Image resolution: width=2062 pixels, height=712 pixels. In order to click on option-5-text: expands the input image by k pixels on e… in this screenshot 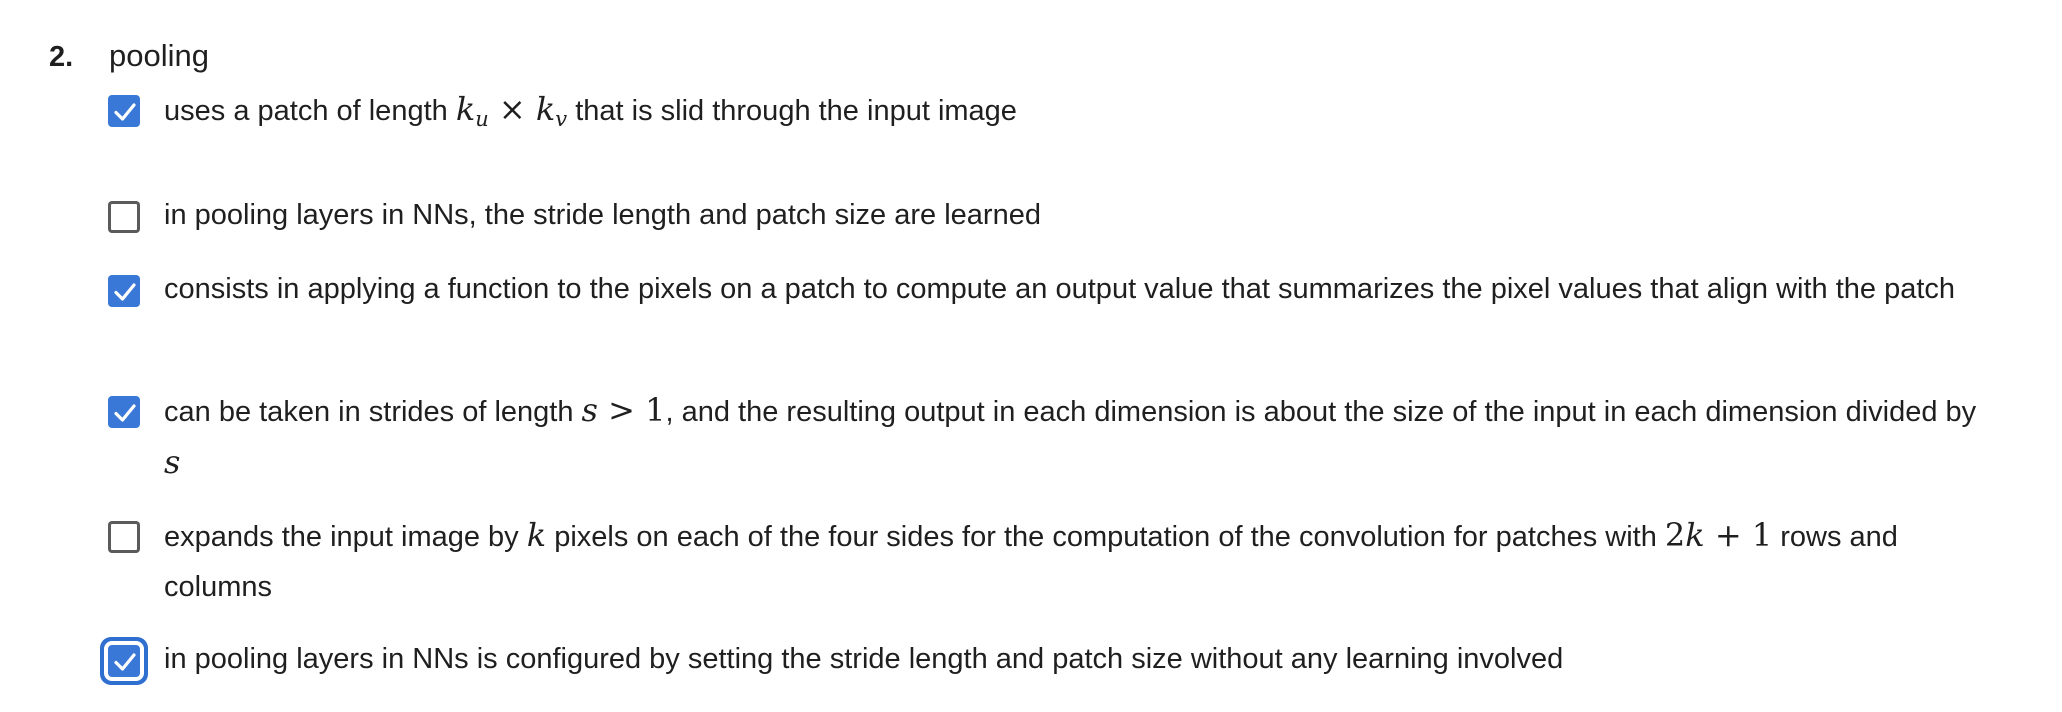, I will do `click(1079, 561)`.